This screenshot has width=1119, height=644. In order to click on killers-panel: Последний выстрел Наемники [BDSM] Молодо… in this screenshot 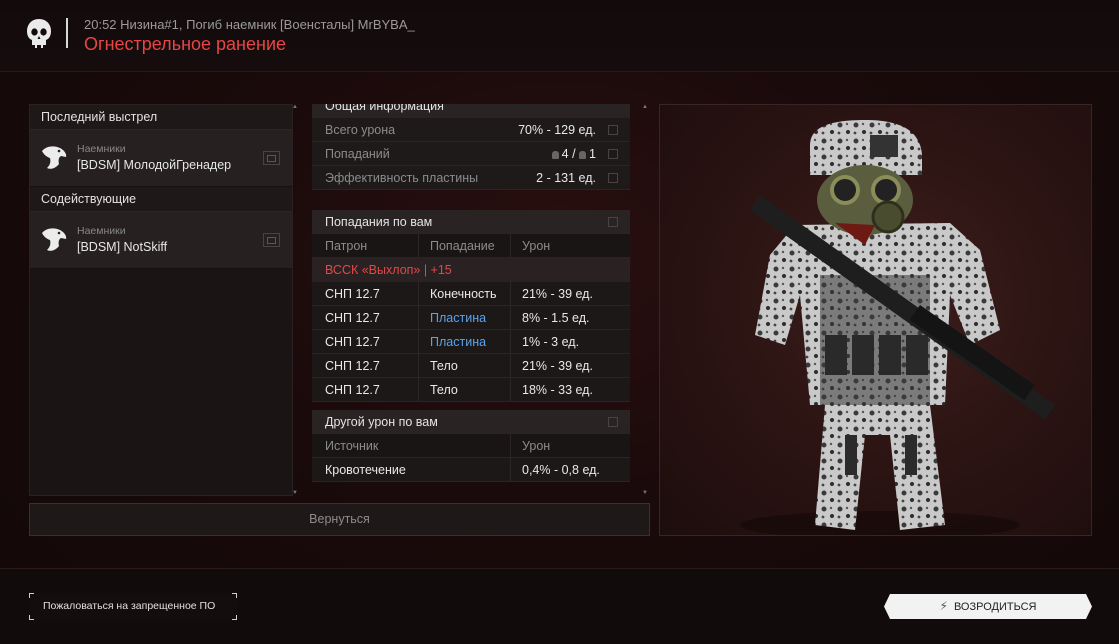, I will do `click(161, 300)`.